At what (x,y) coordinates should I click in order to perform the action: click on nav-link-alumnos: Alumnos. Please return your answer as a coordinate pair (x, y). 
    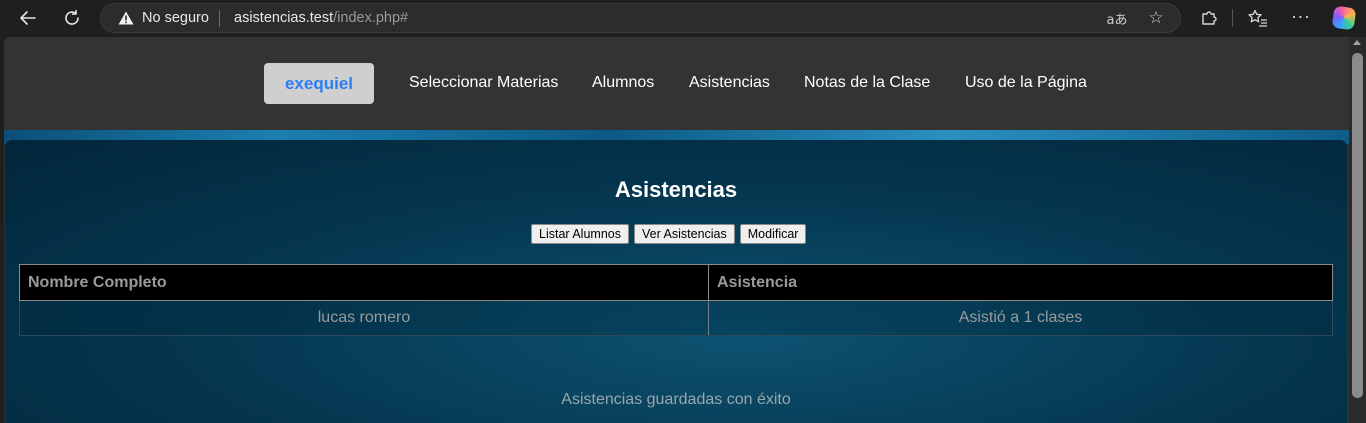
    Looking at the image, I should click on (623, 83).